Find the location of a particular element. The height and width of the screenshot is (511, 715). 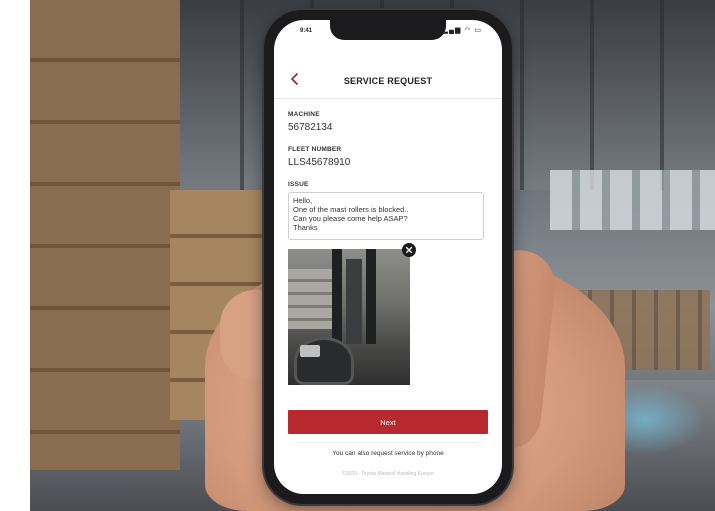

machine-value: 56782134 is located at coordinates (310, 127).